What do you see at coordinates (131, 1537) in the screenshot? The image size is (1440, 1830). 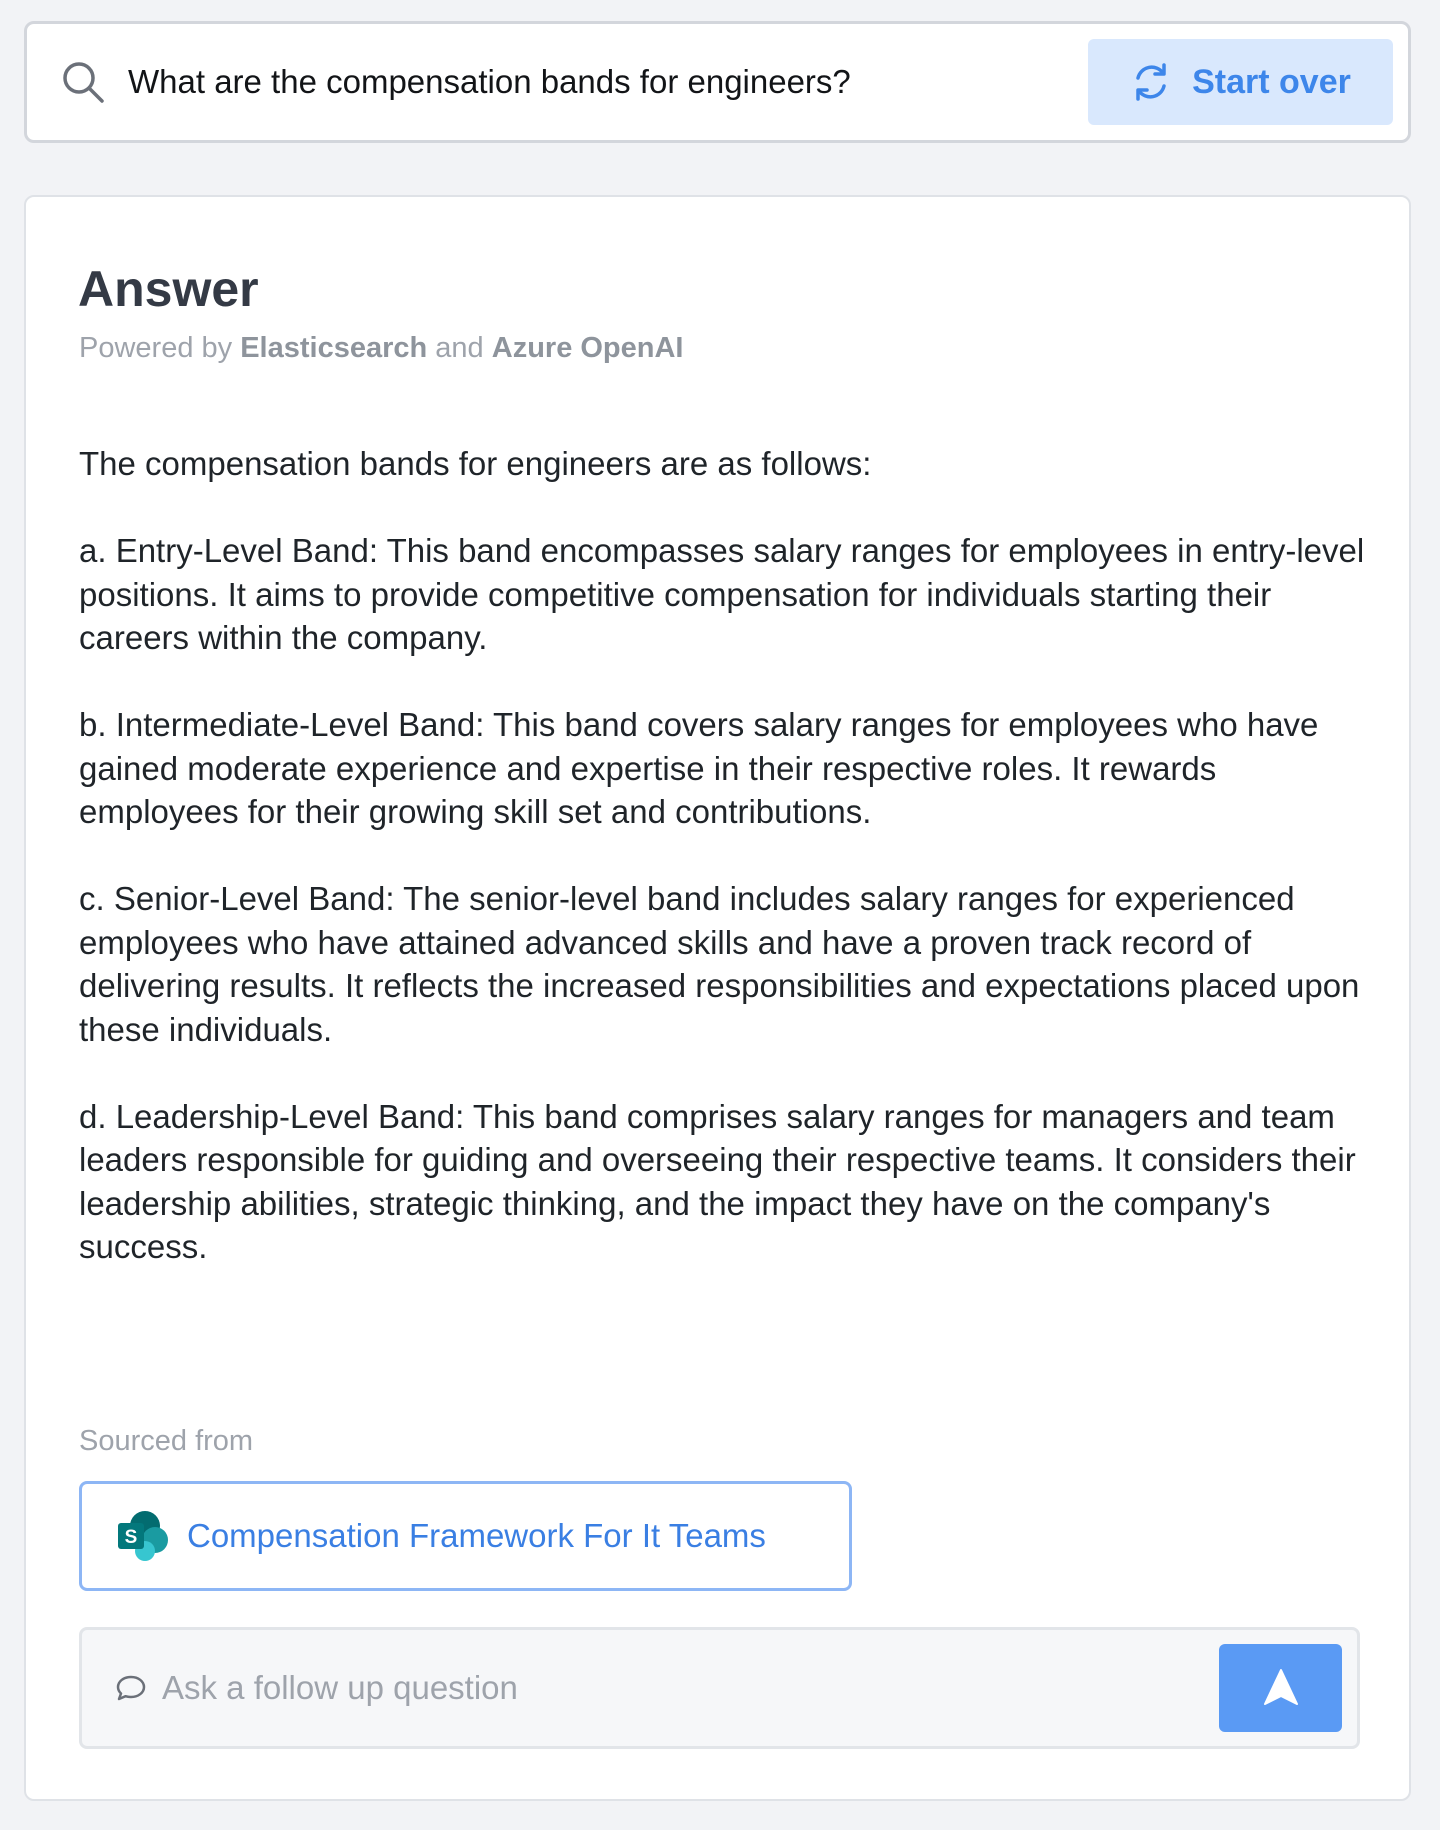 I see `svg-text: S` at bounding box center [131, 1537].